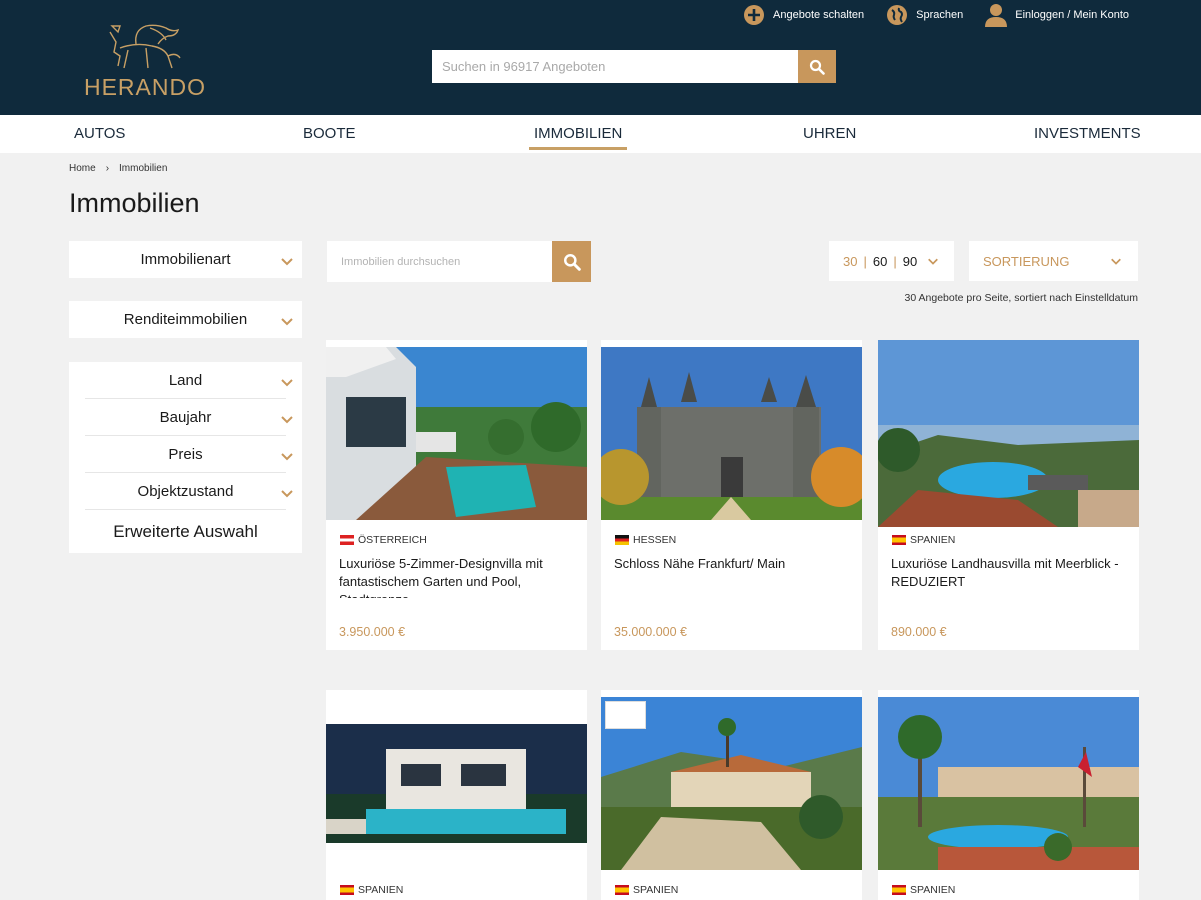 Image resolution: width=1201 pixels, height=900 pixels. What do you see at coordinates (919, 632) in the screenshot?
I see `listing-price: 890.000 €` at bounding box center [919, 632].